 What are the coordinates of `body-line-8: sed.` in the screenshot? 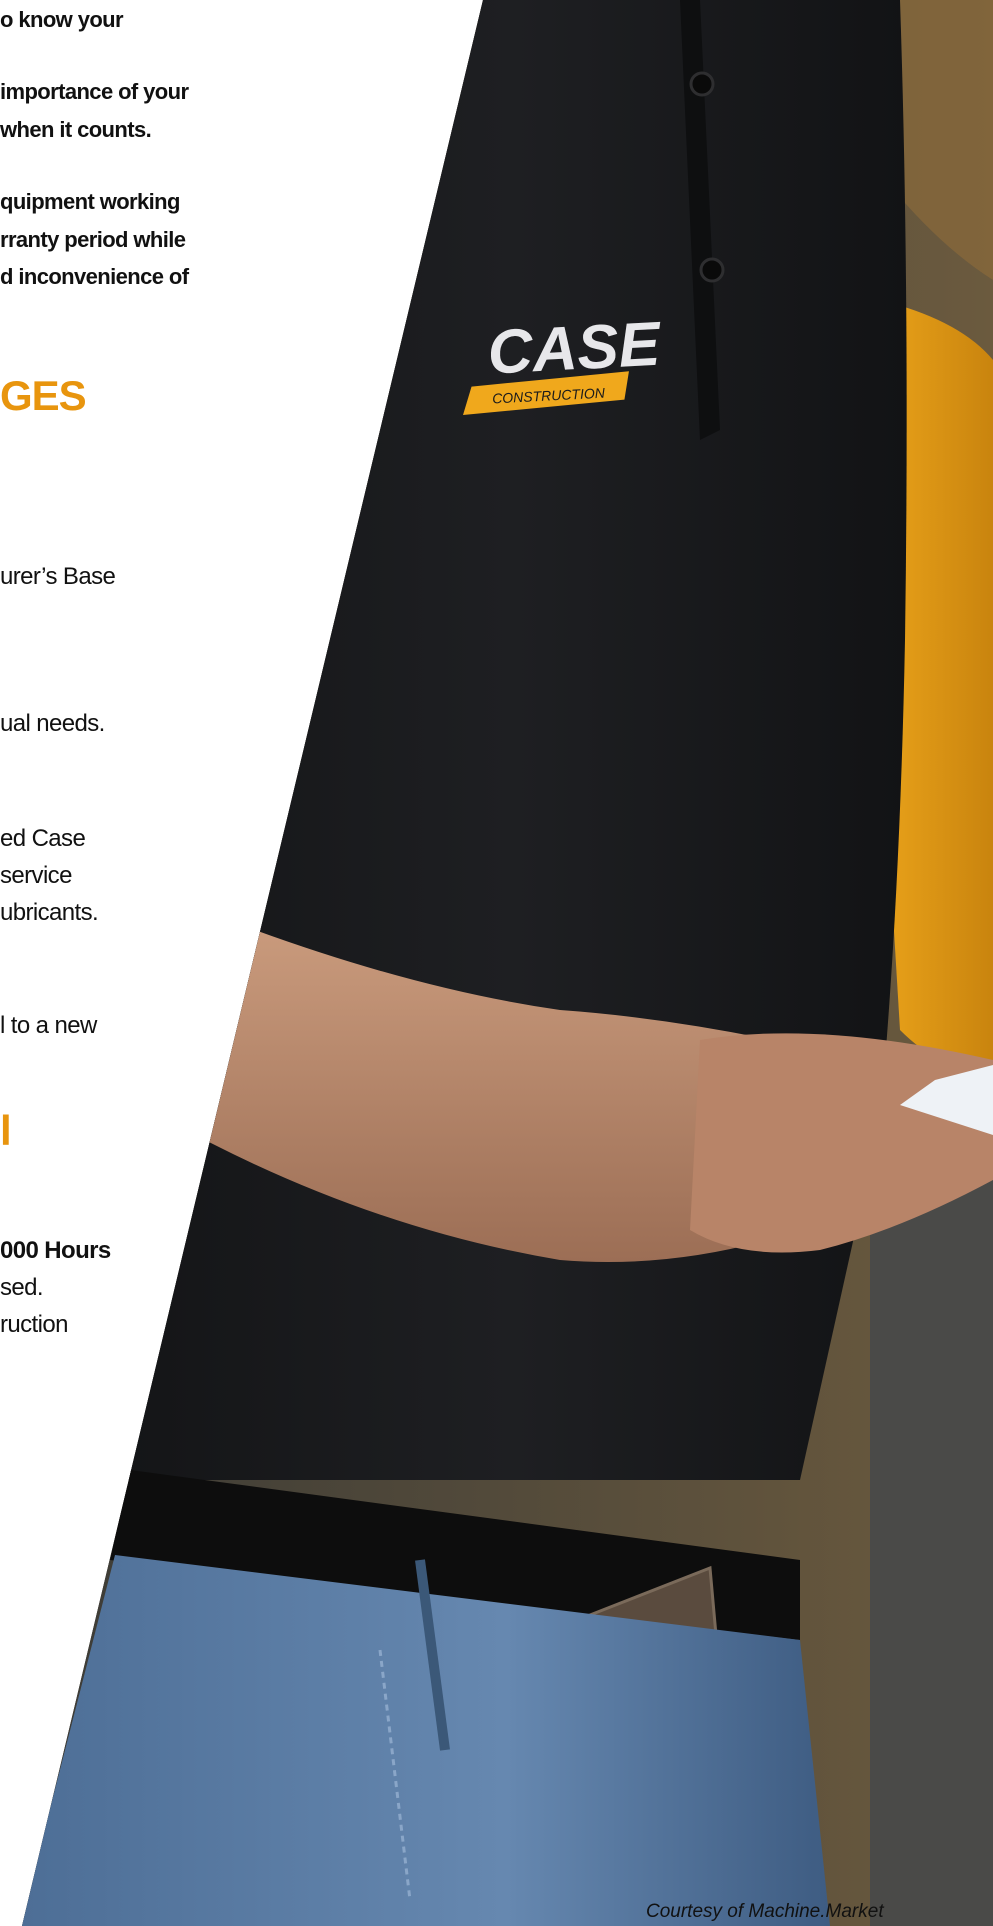 It's located at (22, 1287).